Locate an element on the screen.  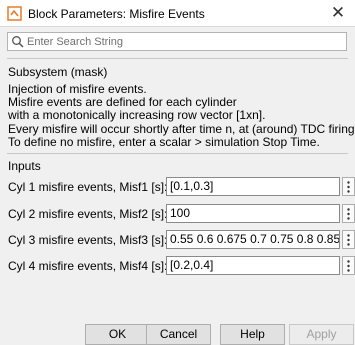
subsystem-title: Subsystem (mask) is located at coordinates (58, 72).